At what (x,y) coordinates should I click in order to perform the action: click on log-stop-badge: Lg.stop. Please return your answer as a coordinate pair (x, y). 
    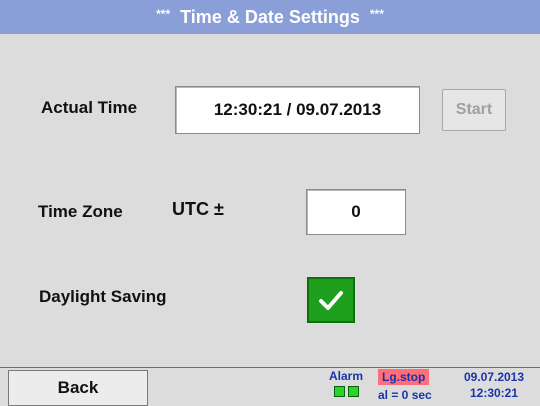
    Looking at the image, I should click on (404, 377).